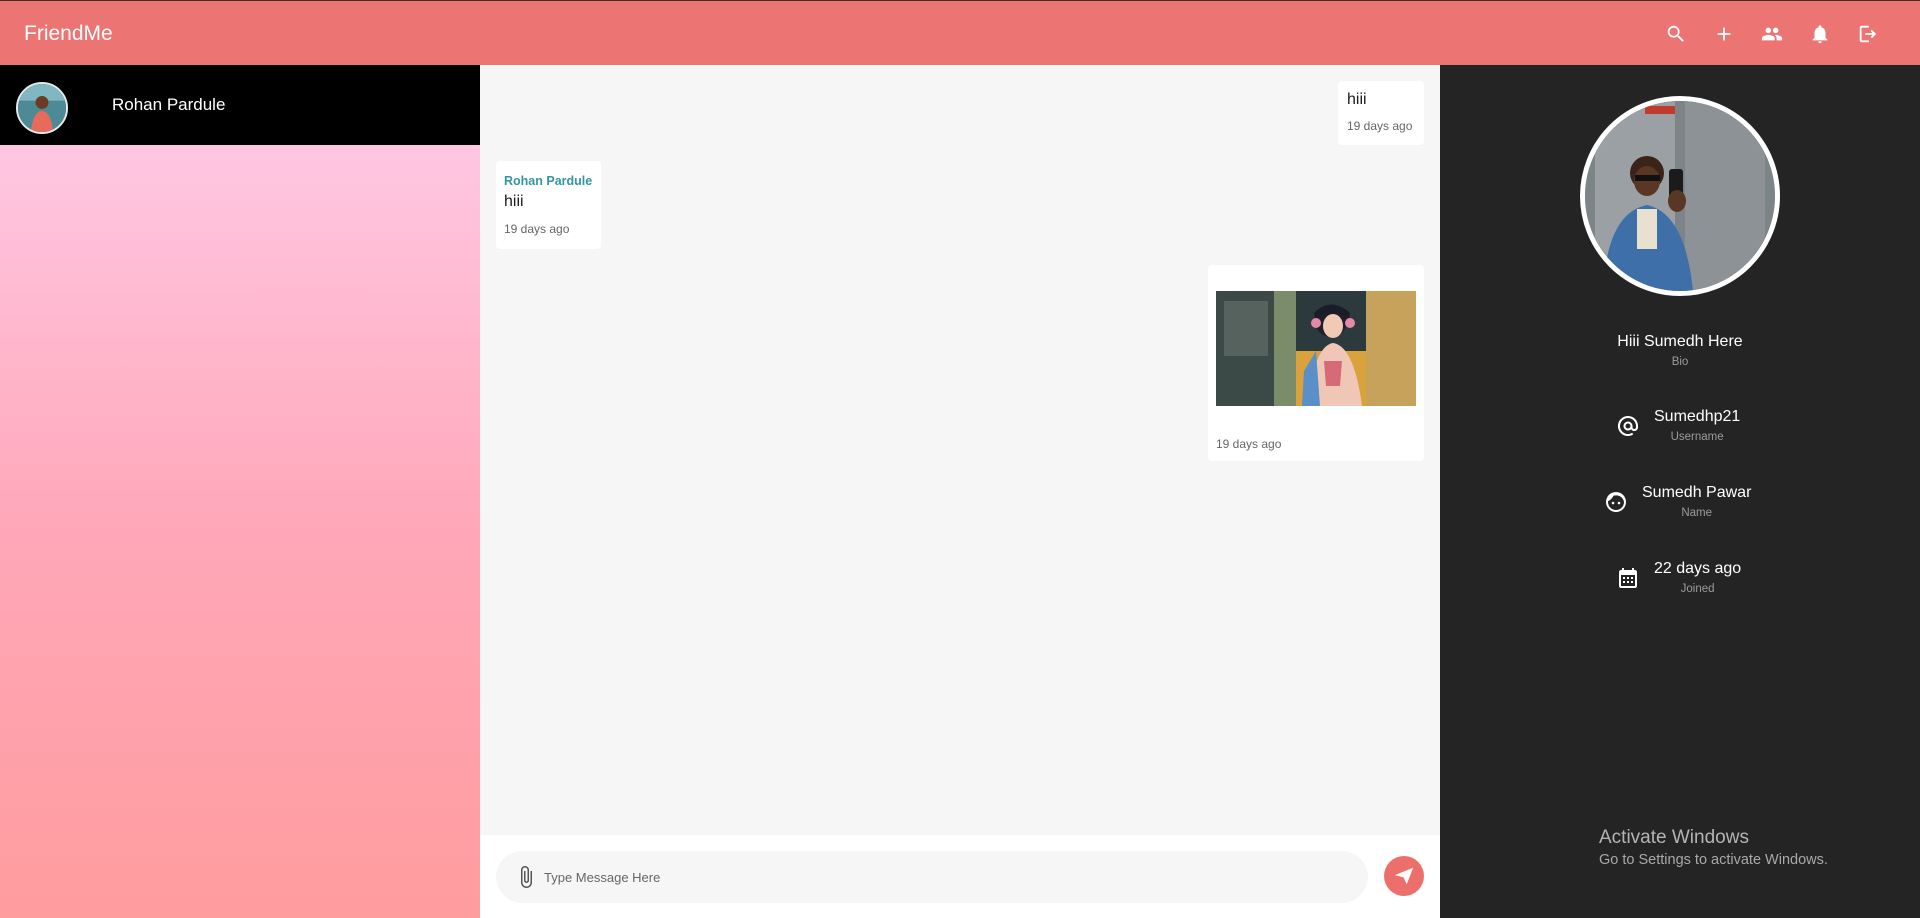 Image resolution: width=1920 pixels, height=918 pixels. I want to click on add-icon, so click(1723, 33).